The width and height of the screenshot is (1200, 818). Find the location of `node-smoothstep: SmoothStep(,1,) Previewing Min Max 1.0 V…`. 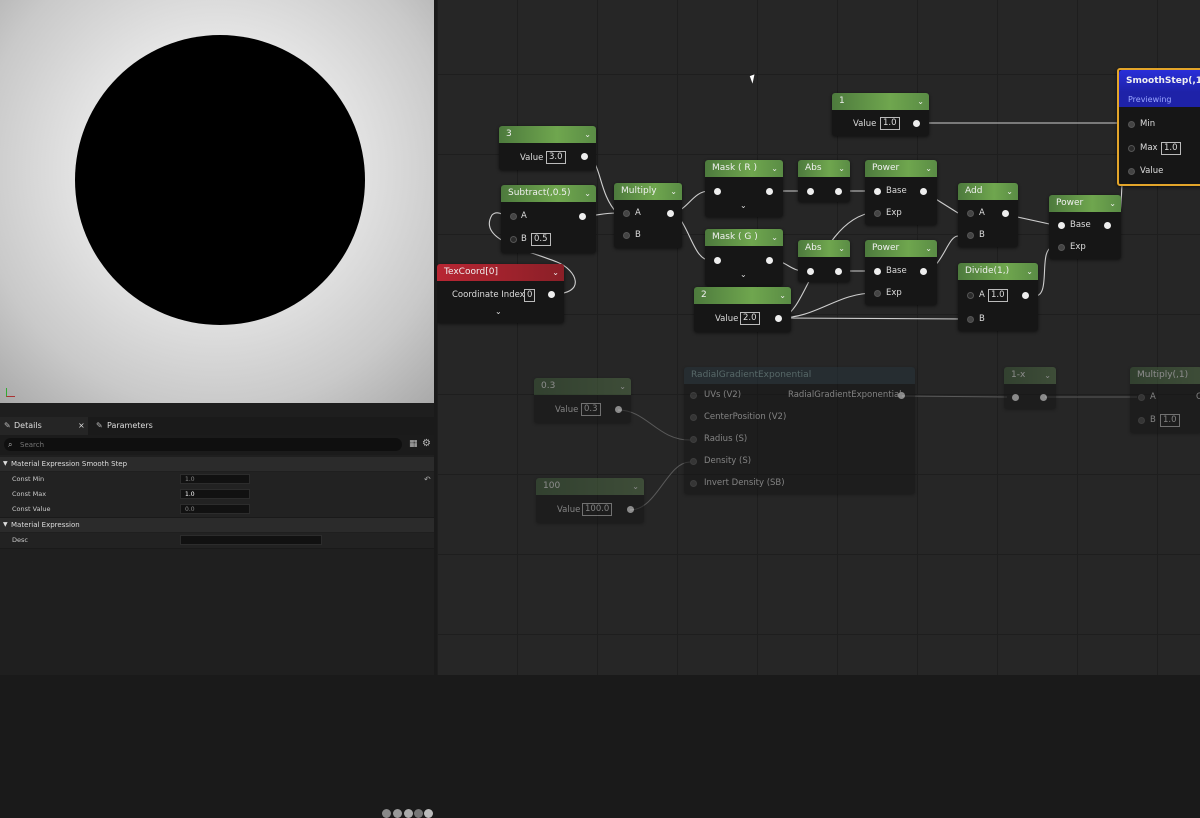

node-smoothstep: SmoothStep(,1,) Previewing Min Max 1.0 V… is located at coordinates (1158, 127).